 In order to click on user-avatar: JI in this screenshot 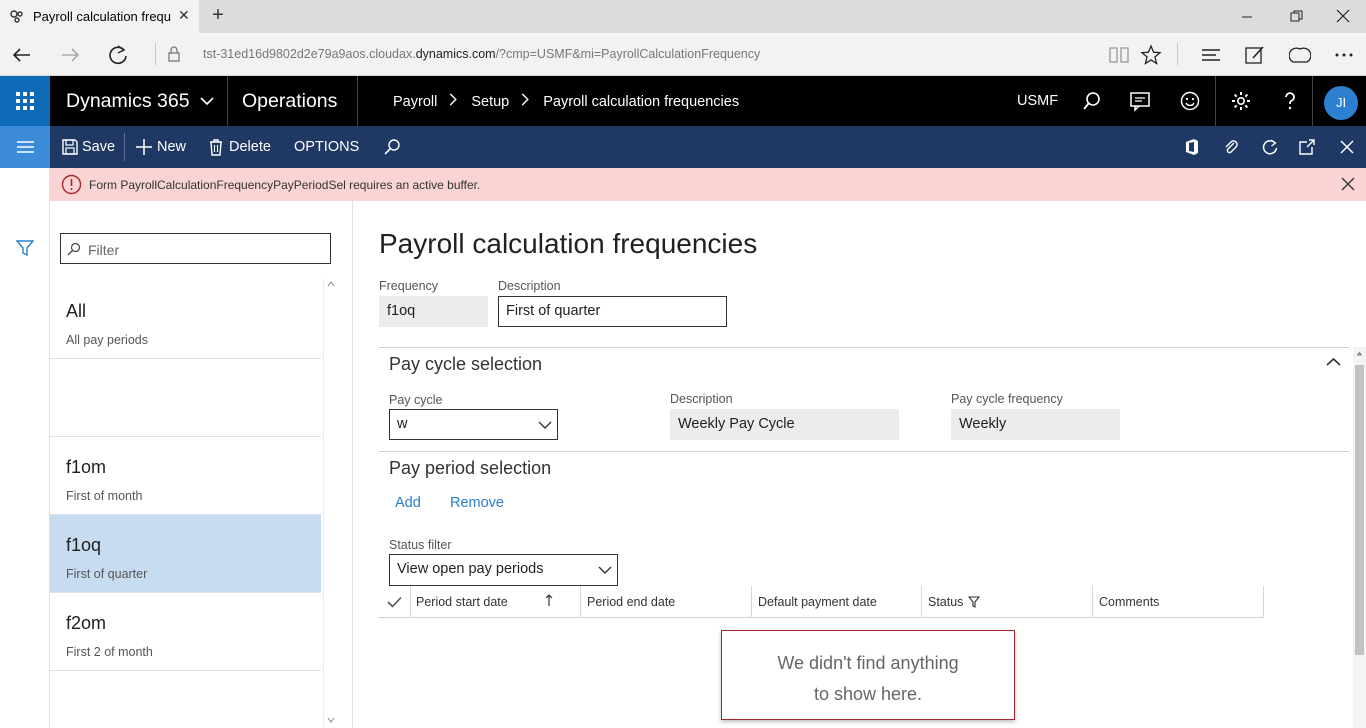, I will do `click(1341, 103)`.